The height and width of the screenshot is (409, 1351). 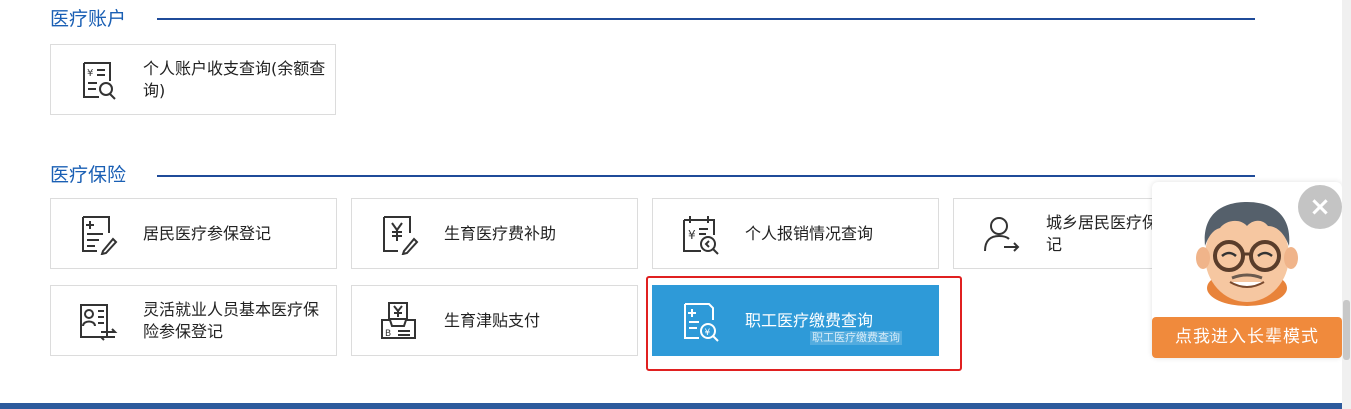 I want to click on card-employee-payment-query: ¥ 职工医疗缴费查询, so click(x=795, y=320).